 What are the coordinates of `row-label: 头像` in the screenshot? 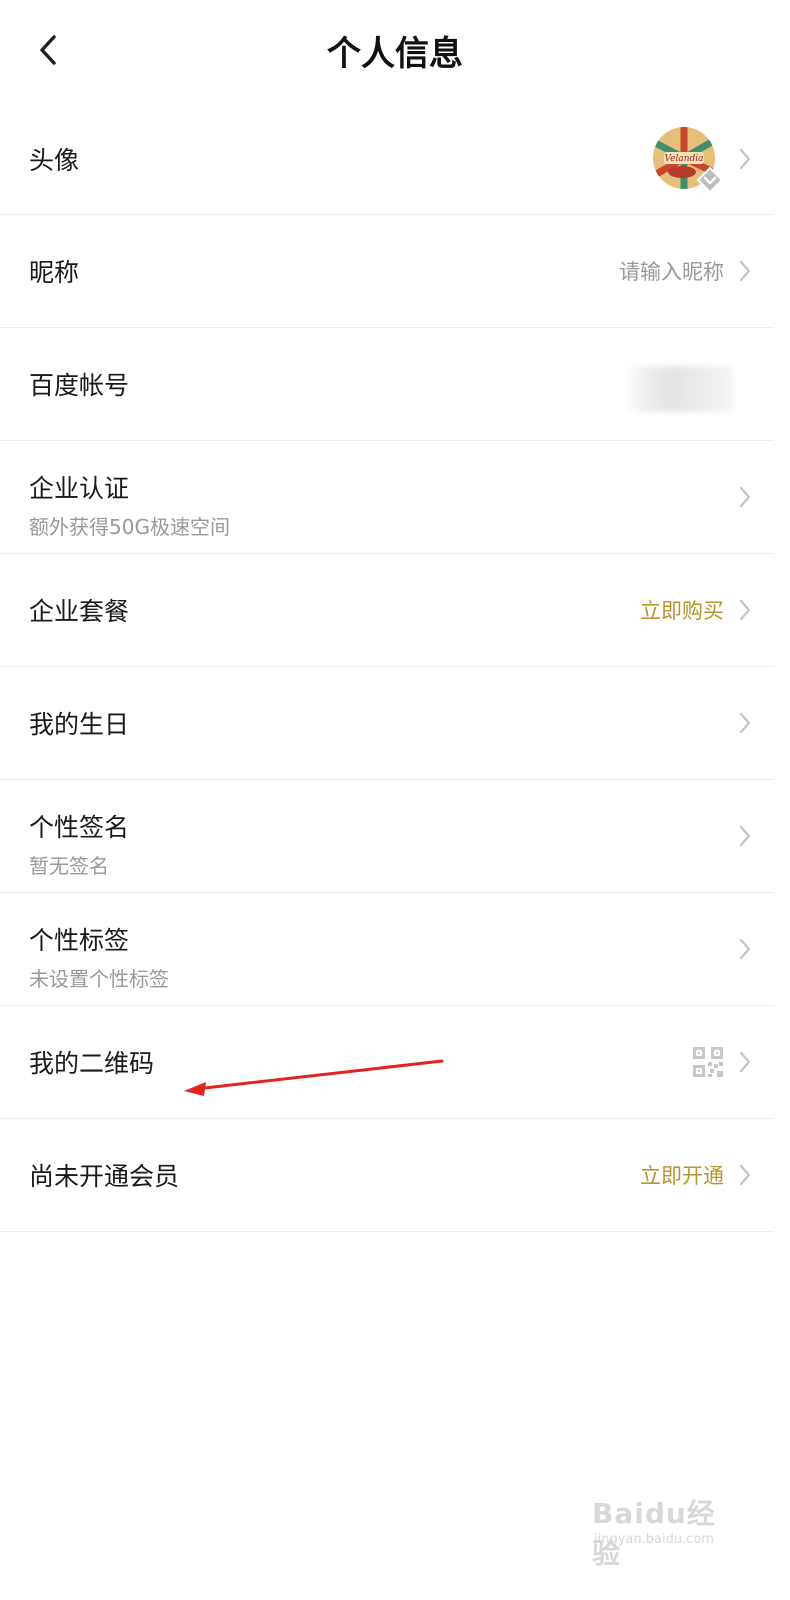 It's located at (54, 160).